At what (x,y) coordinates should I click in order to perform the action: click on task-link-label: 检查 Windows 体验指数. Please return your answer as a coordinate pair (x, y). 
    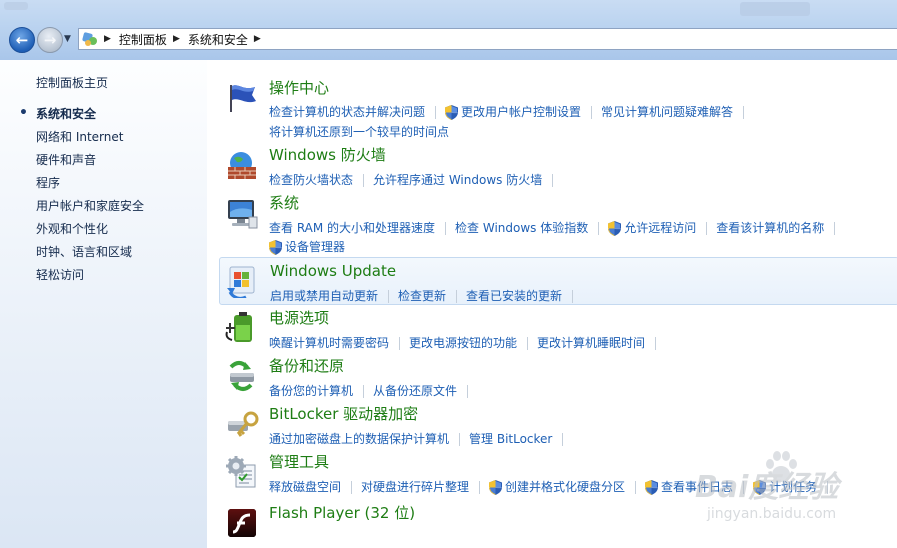
    Looking at the image, I should click on (522, 228).